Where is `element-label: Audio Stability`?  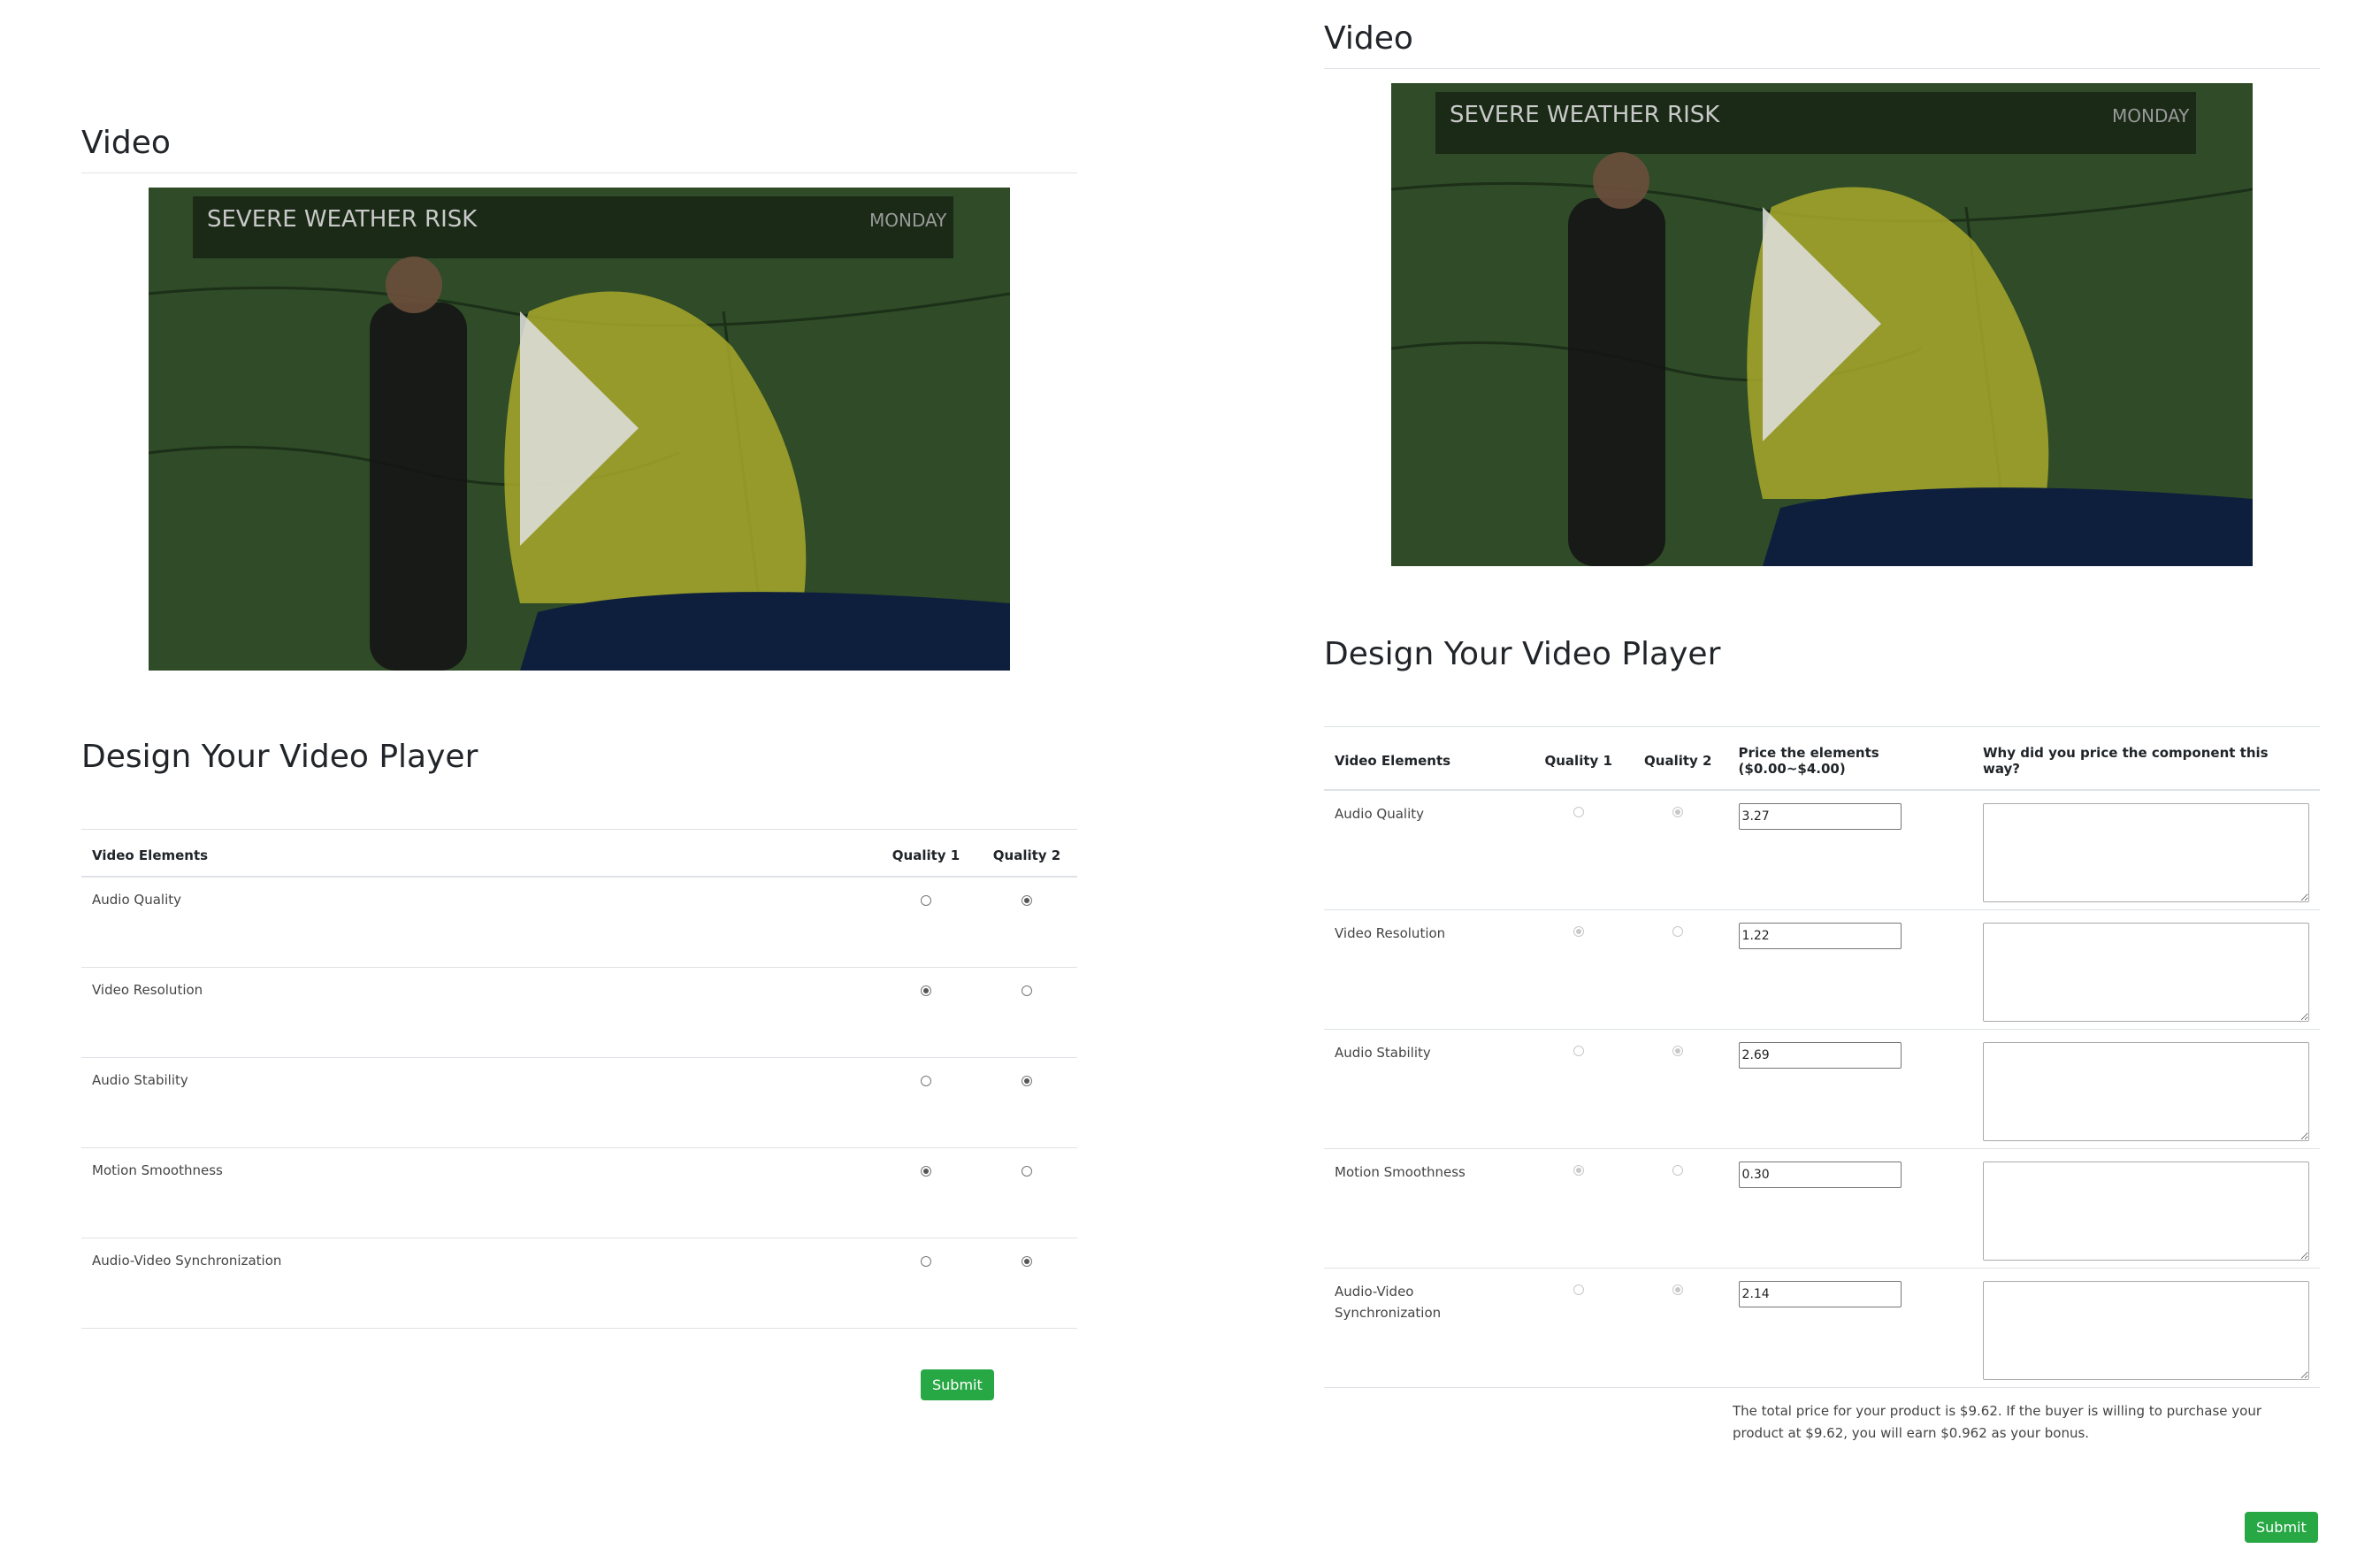 element-label: Audio Stability is located at coordinates (478, 1103).